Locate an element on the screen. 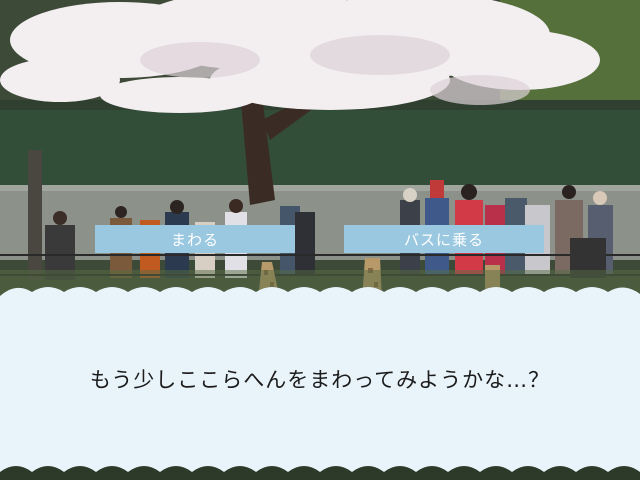 The height and width of the screenshot is (480, 640). choice-button-mawaru: まわる is located at coordinates (195, 239).